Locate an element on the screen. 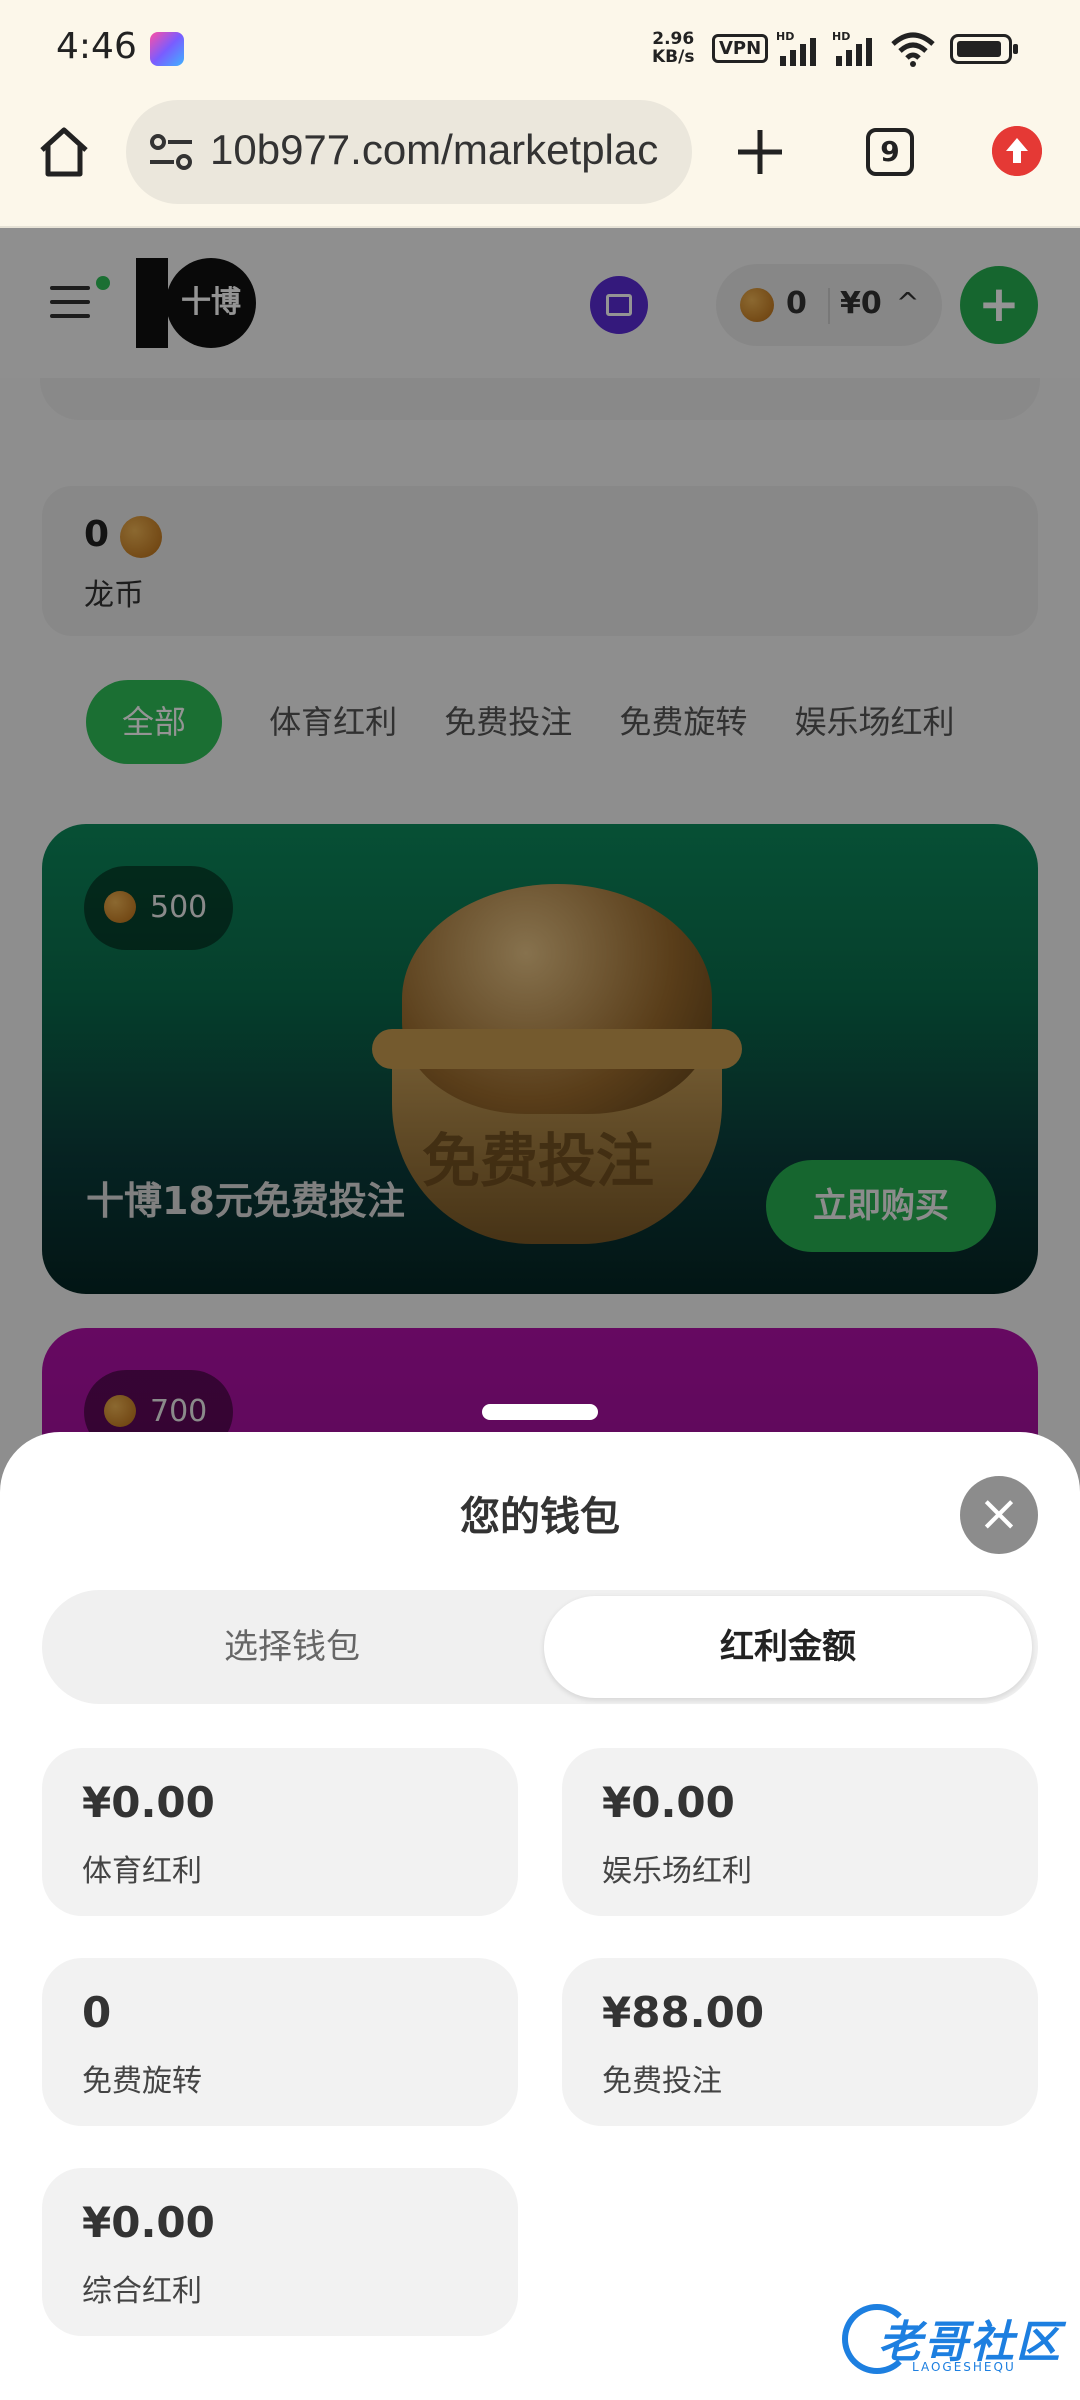  bonus-label: 娱乐场红利 is located at coordinates (677, 1871).